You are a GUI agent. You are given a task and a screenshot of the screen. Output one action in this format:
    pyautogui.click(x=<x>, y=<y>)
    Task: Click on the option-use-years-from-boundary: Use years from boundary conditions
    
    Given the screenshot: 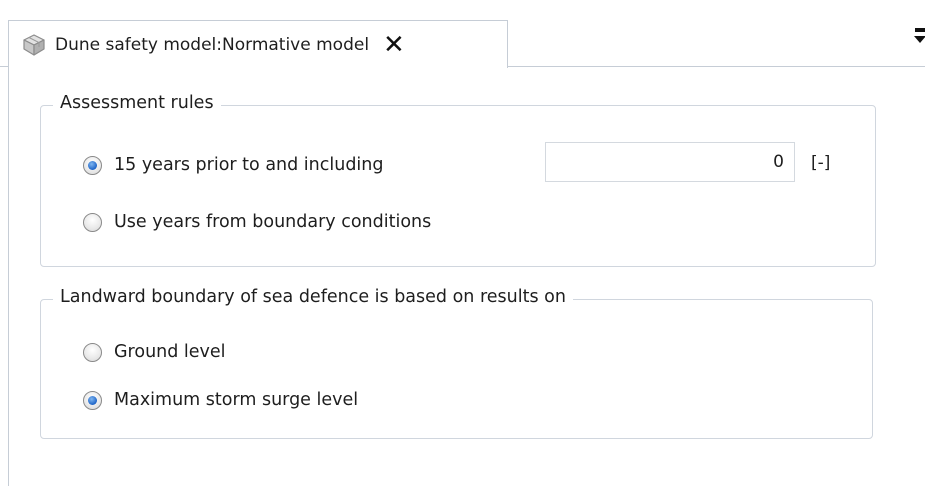 What is the action you would take?
    pyautogui.click(x=257, y=222)
    